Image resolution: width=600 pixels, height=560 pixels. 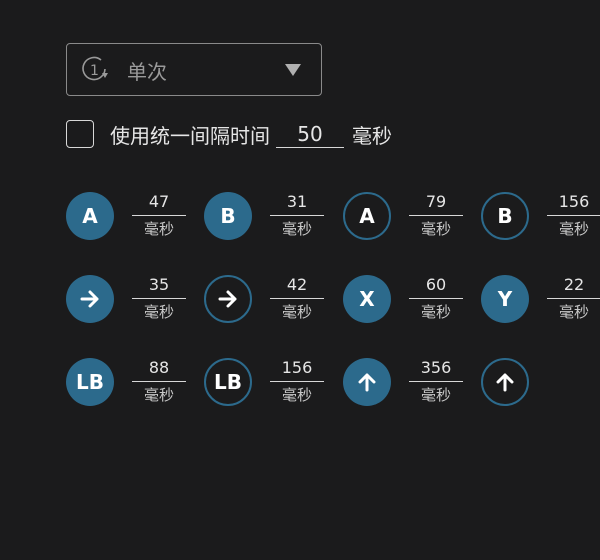 I want to click on controller-button: Y, so click(x=505, y=299).